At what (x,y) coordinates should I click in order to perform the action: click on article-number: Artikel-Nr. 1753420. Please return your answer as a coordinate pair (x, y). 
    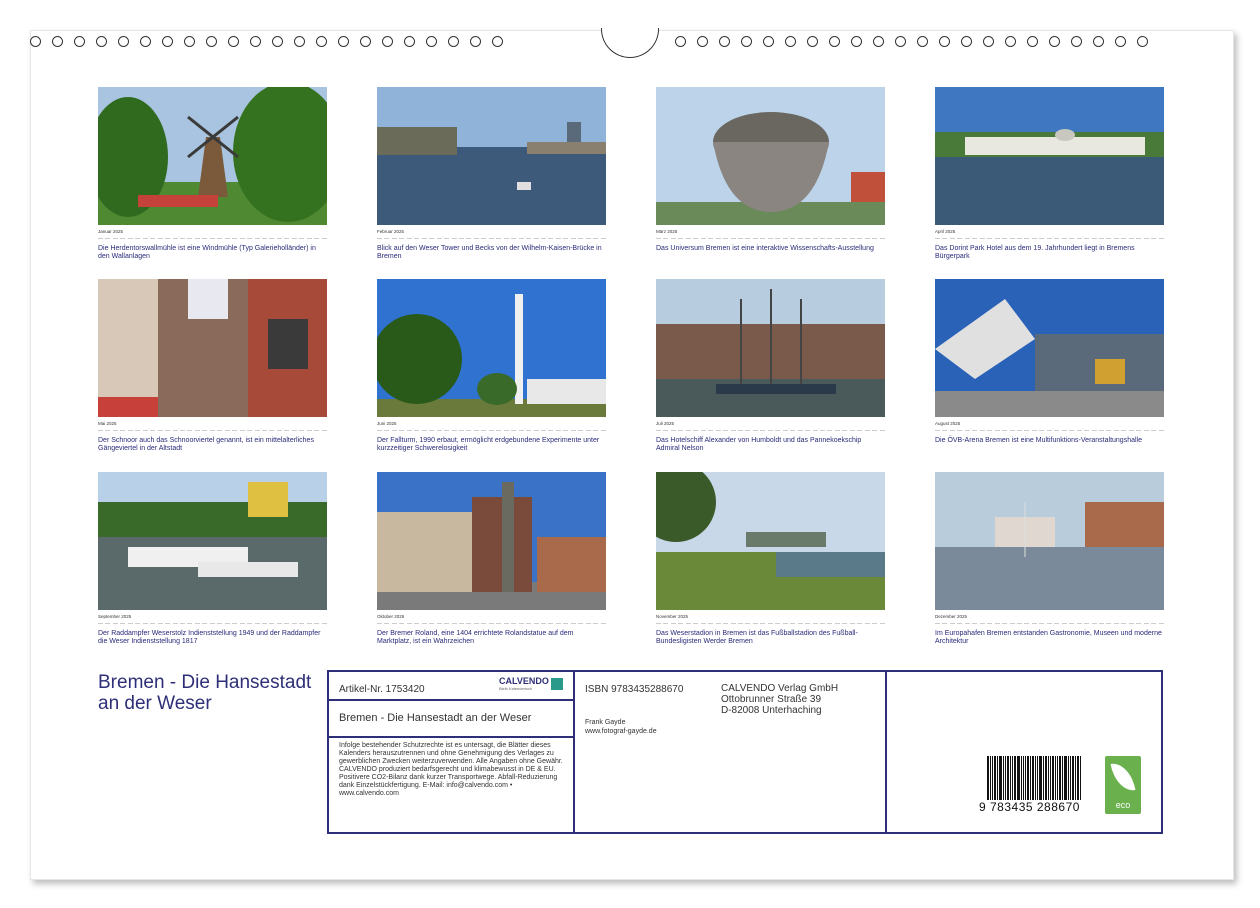
    Looking at the image, I should click on (382, 689).